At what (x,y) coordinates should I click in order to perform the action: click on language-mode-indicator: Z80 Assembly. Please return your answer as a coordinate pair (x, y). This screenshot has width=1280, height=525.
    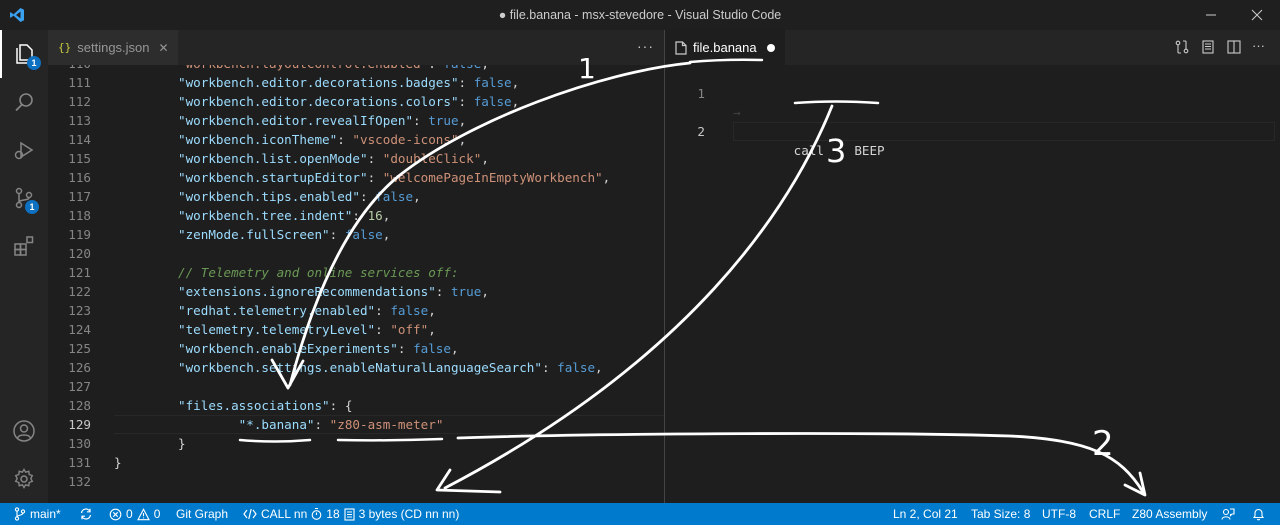
    Looking at the image, I should click on (1169, 514).